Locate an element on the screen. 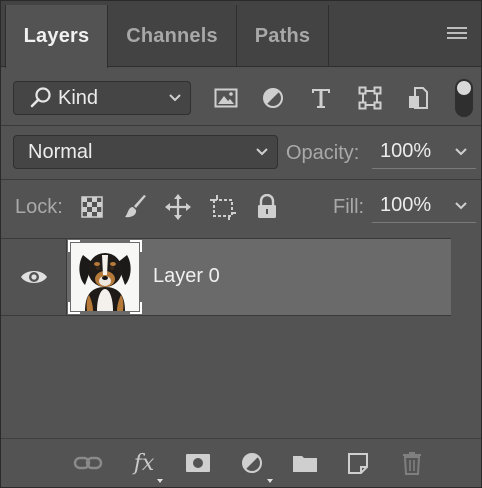  search-icon is located at coordinates (40, 97).